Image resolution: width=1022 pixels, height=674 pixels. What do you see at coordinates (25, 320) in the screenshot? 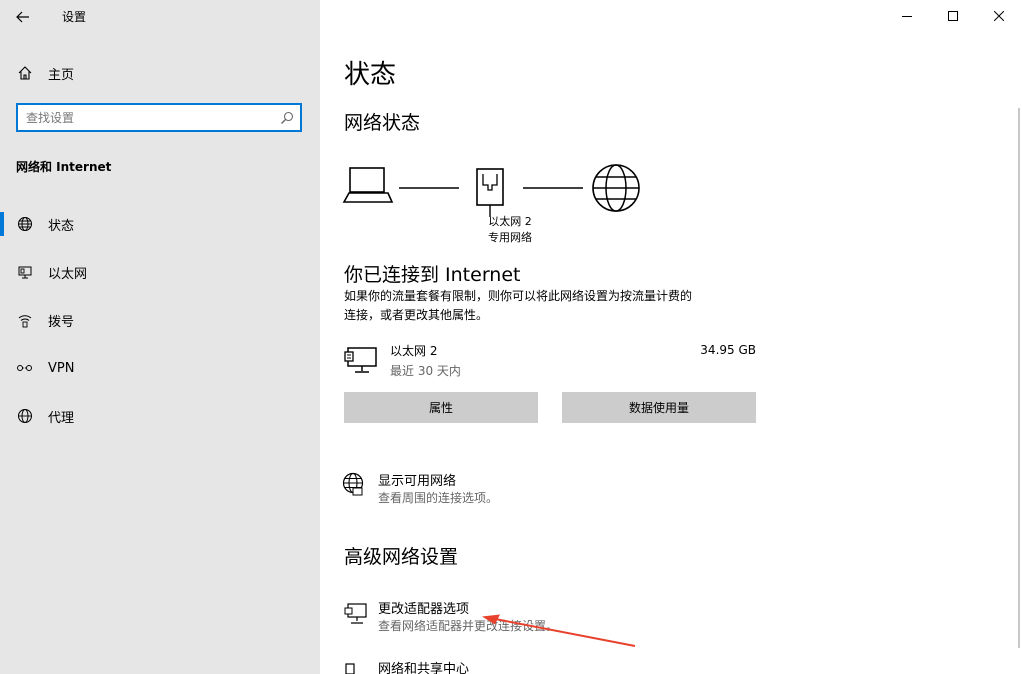
I see `dialup-icon` at bounding box center [25, 320].